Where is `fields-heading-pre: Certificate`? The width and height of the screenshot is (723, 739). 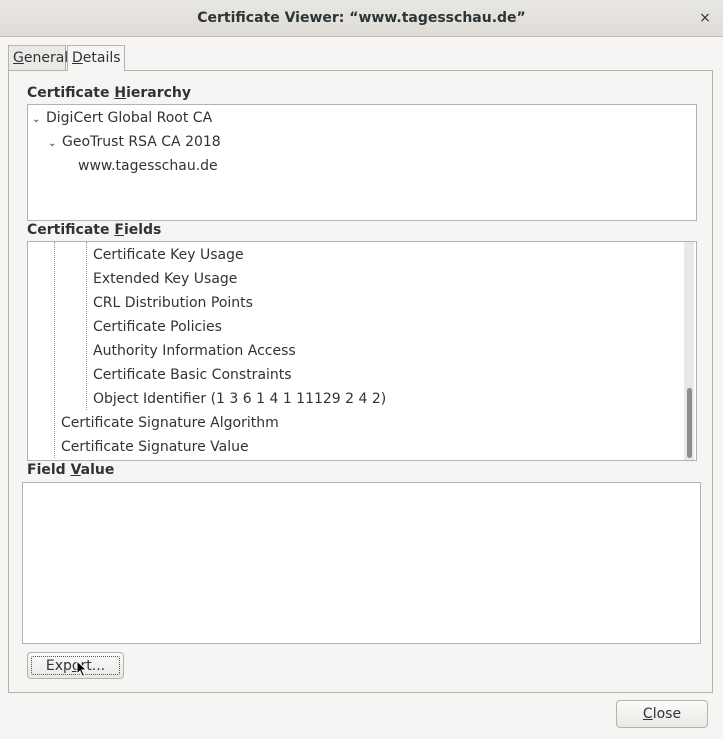 fields-heading-pre: Certificate is located at coordinates (71, 230).